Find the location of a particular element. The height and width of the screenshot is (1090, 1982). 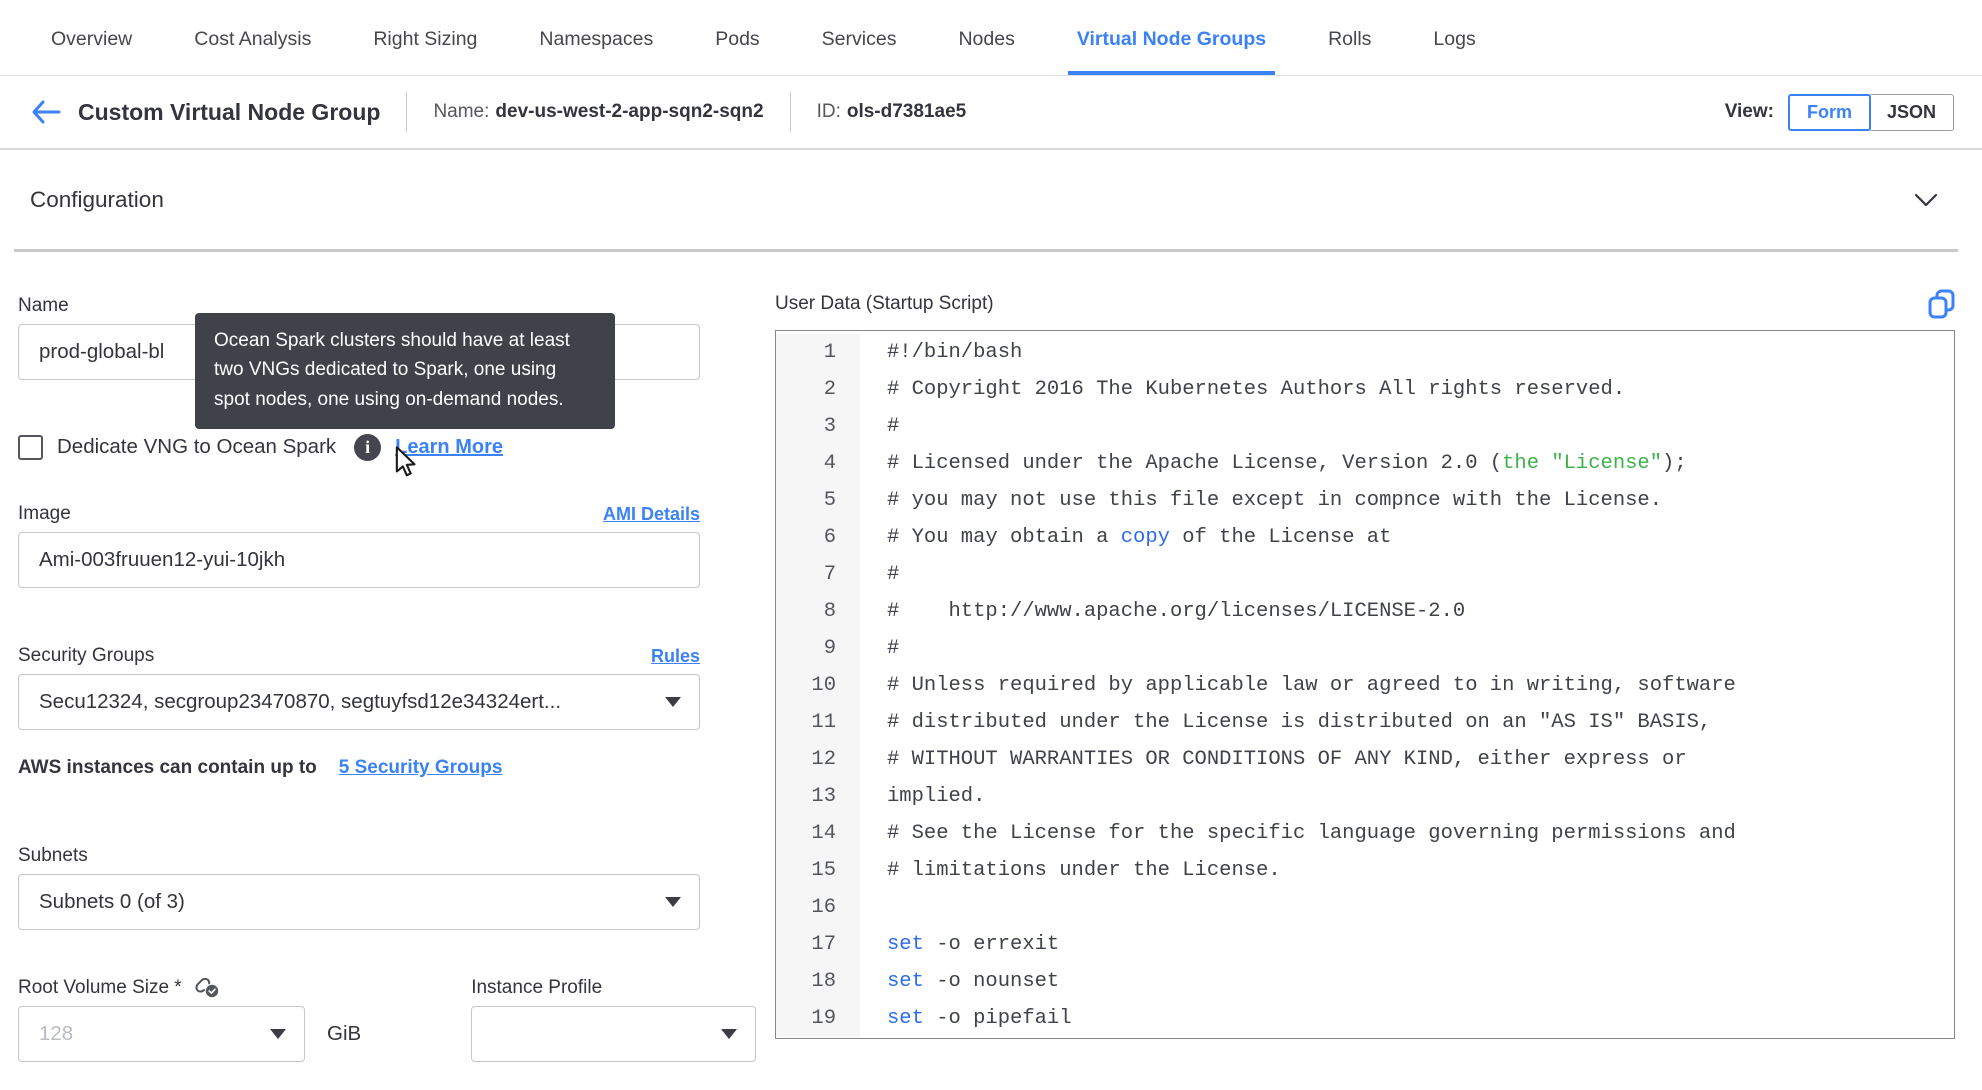

info-icon: i is located at coordinates (368, 447).